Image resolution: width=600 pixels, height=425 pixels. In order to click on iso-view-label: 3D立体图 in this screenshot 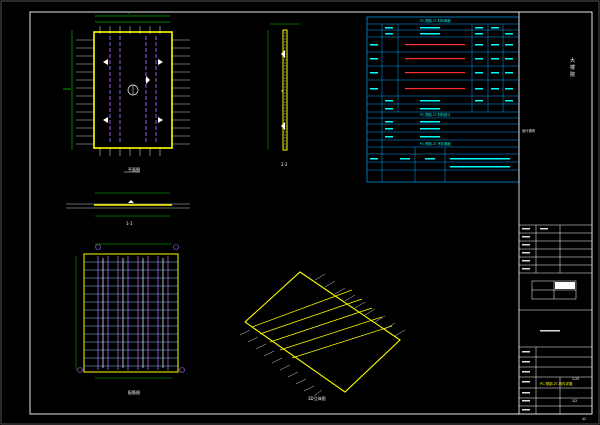, I will do `click(317, 398)`.